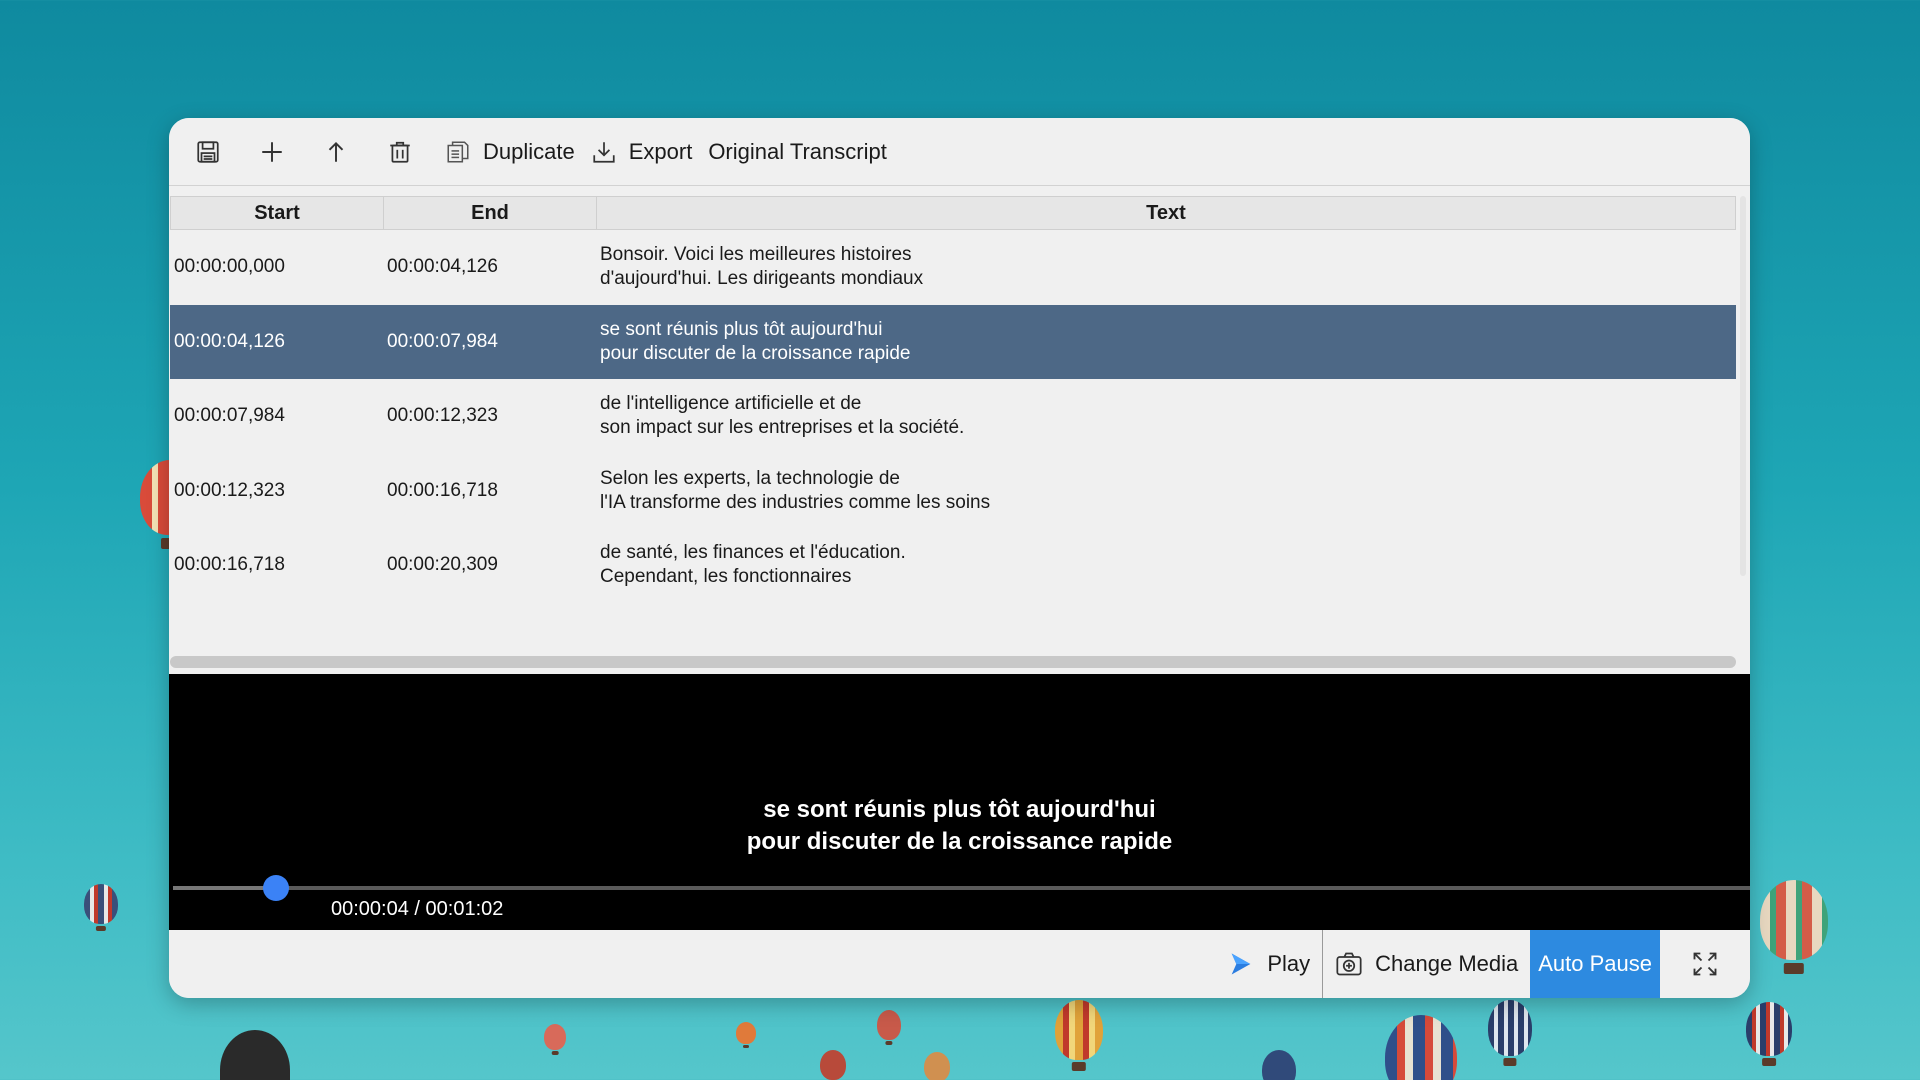  What do you see at coordinates (959, 841) in the screenshot?
I see `subtitle-line: pour discuter de la croissance rapide` at bounding box center [959, 841].